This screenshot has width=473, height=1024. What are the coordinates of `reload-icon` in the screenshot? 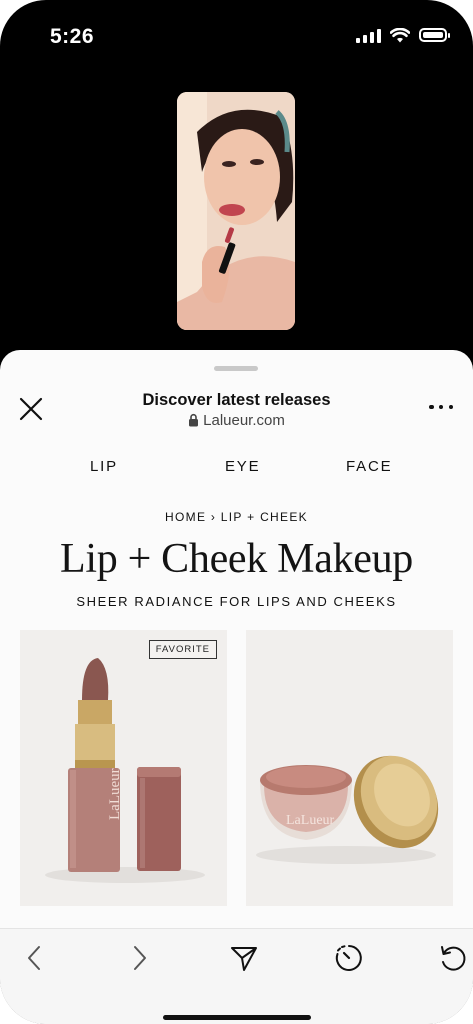 It's located at (453, 958).